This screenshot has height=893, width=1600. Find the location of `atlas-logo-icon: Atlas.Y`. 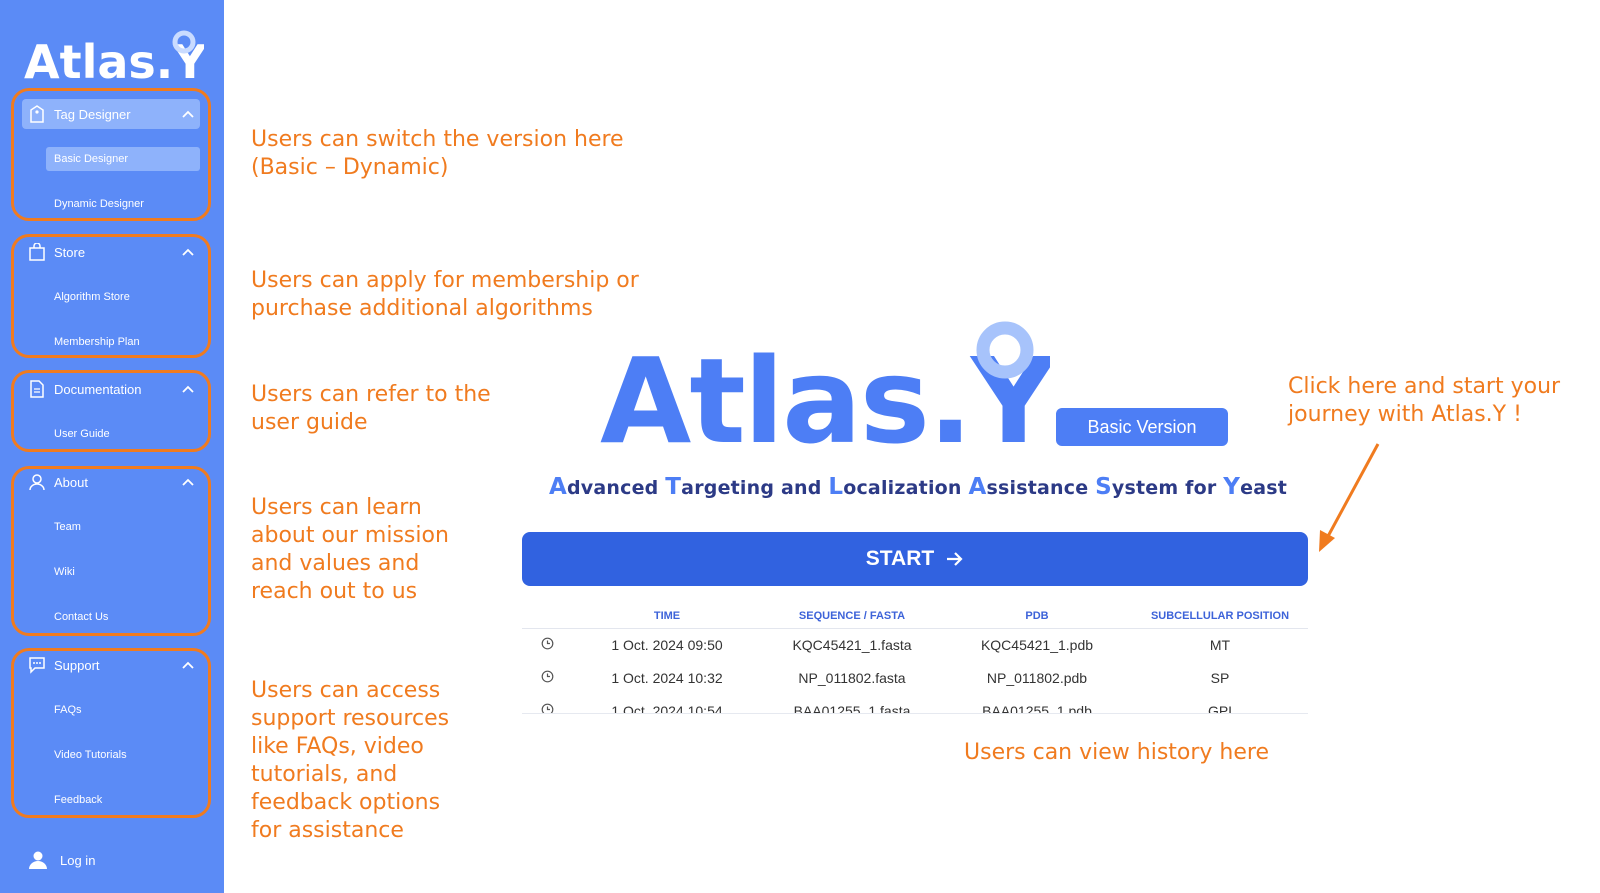

atlas-logo-icon: Atlas.Y is located at coordinates (114, 56).